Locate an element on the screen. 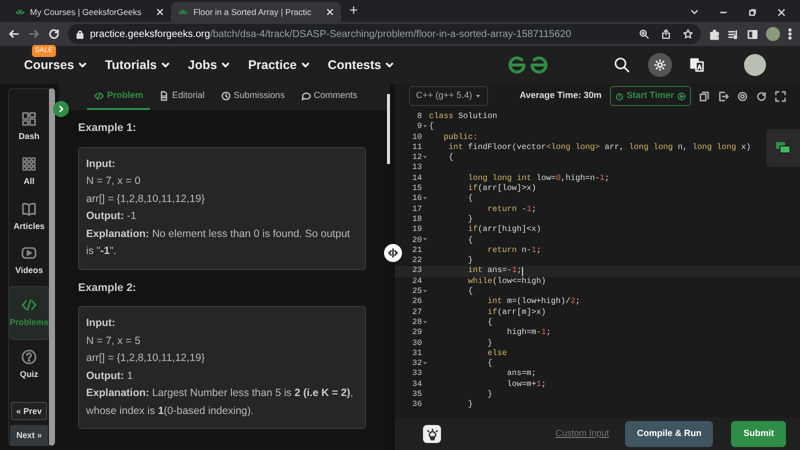 This screenshot has height=450, width=800. problem-tab: Submissions is located at coordinates (253, 97).